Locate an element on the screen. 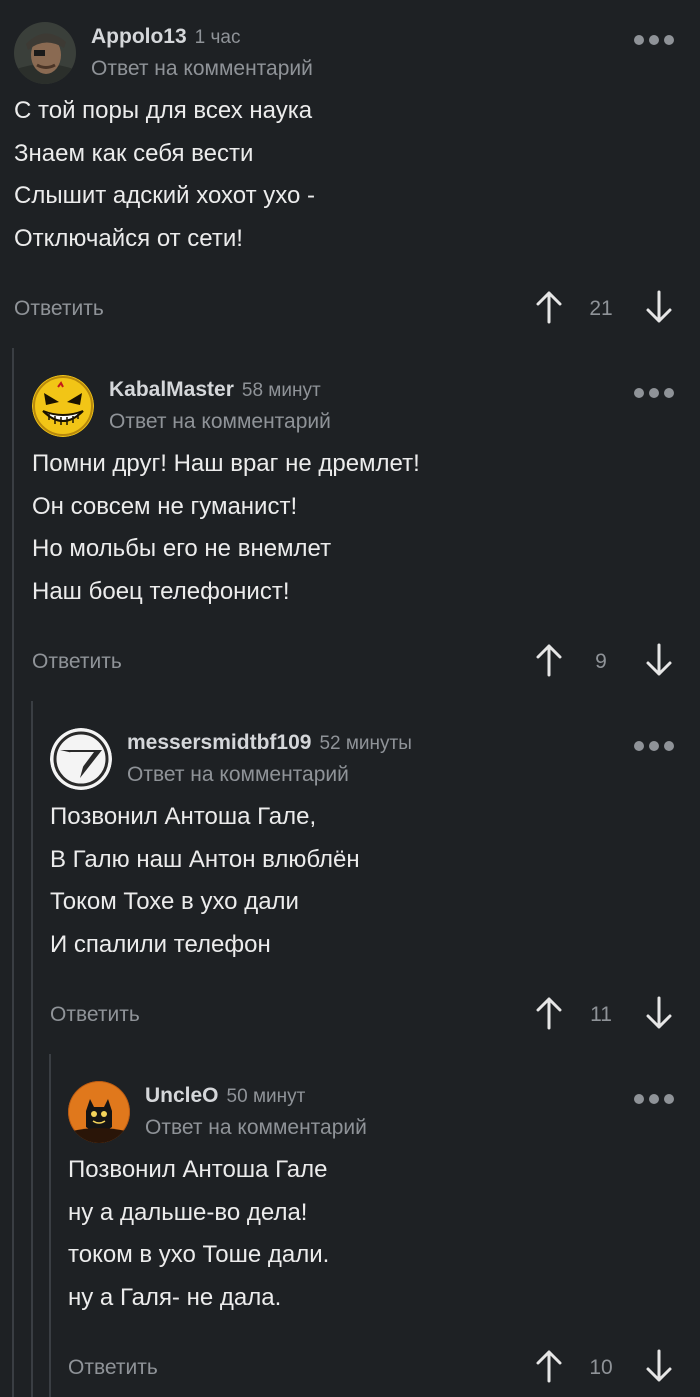 This screenshot has width=700, height=1397. comment-actions: Ответить 9 is located at coordinates (353, 661).